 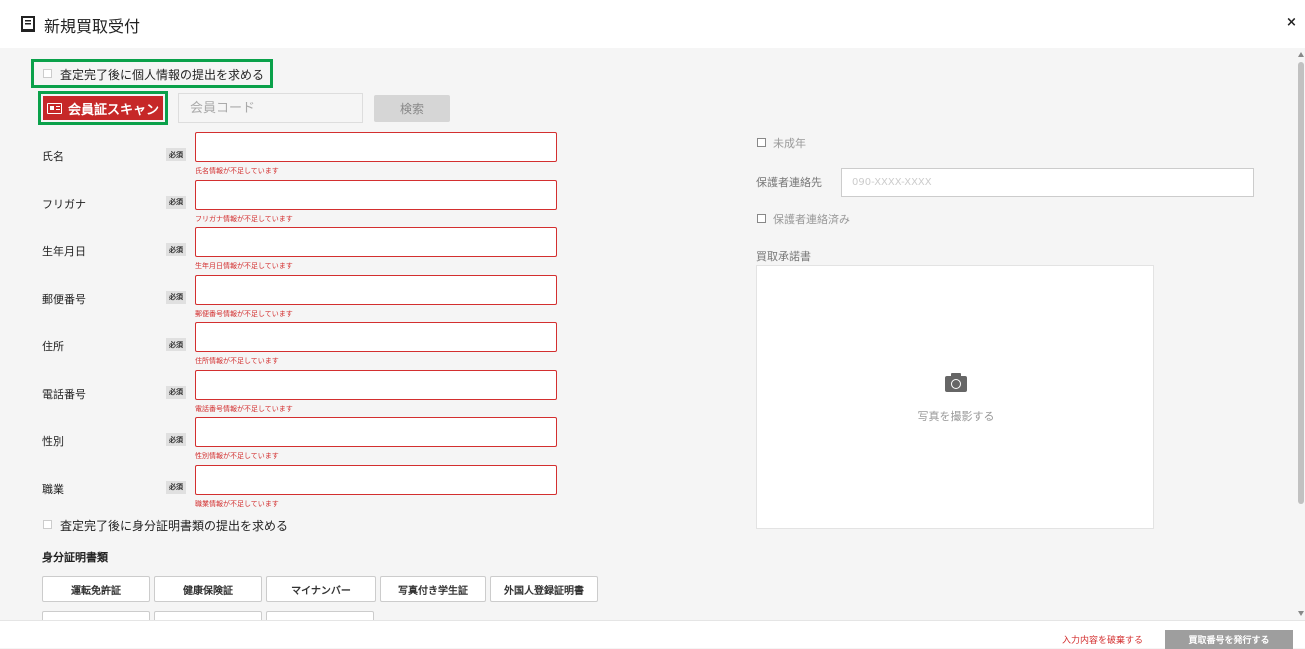 What do you see at coordinates (652, 634) in the screenshot?
I see `modal-footer: 入力内容を破棄する 買取番号を発行する` at bounding box center [652, 634].